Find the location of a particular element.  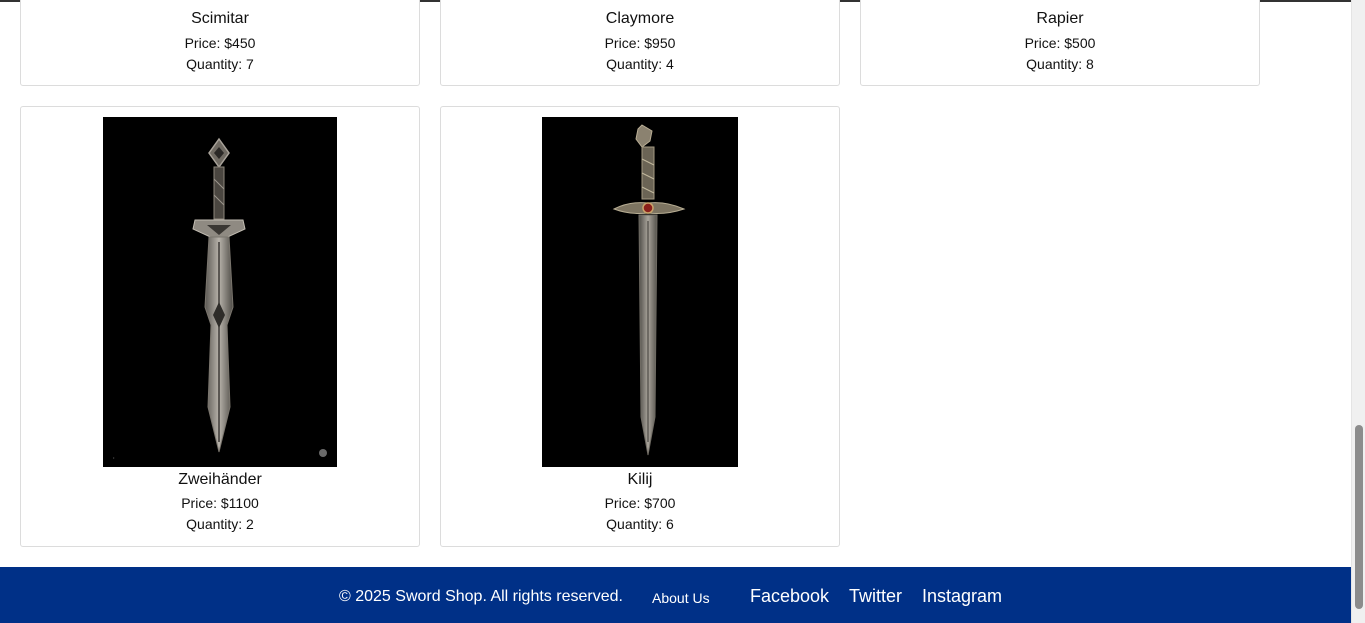

product-price: Price: $500 is located at coordinates (1060, 43).